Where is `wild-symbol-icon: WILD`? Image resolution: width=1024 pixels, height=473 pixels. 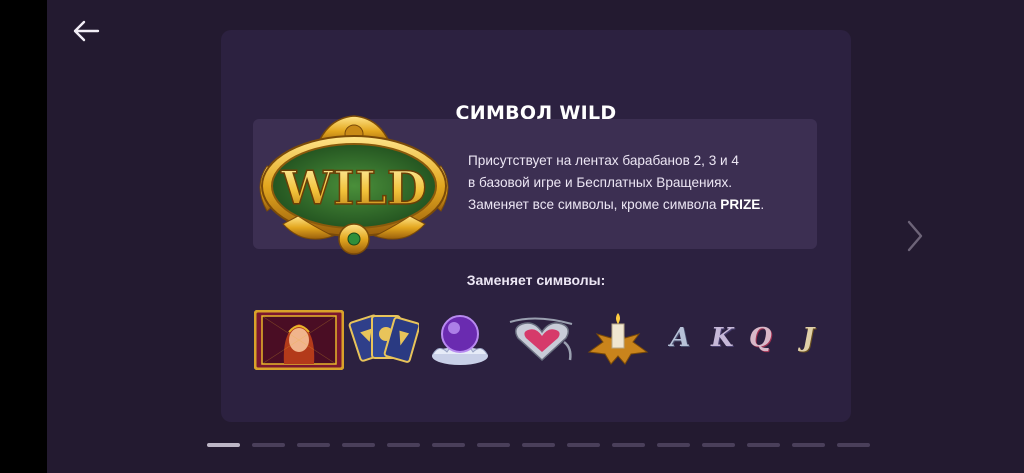
wild-symbol-icon: WILD is located at coordinates (354, 185).